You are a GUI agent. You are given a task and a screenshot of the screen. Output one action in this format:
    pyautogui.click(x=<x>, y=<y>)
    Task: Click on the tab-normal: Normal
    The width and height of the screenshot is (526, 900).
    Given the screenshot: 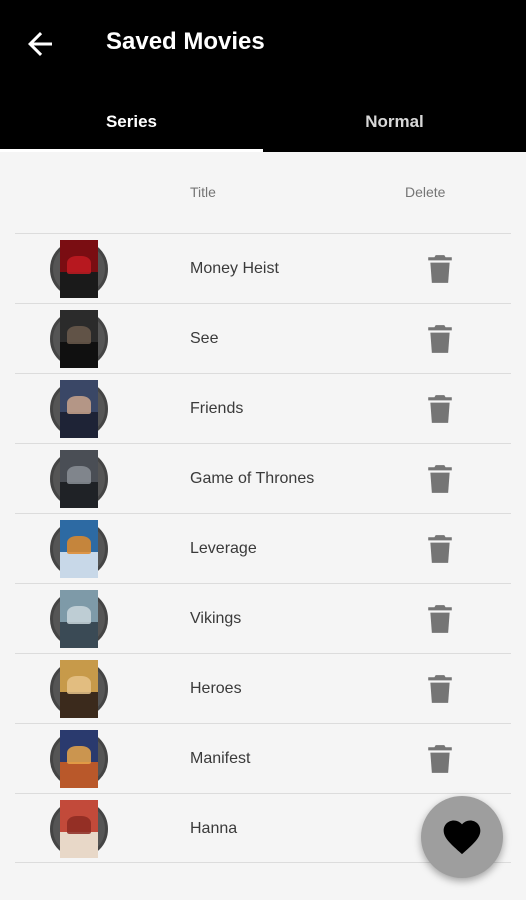 What is the action you would take?
    pyautogui.click(x=394, y=122)
    